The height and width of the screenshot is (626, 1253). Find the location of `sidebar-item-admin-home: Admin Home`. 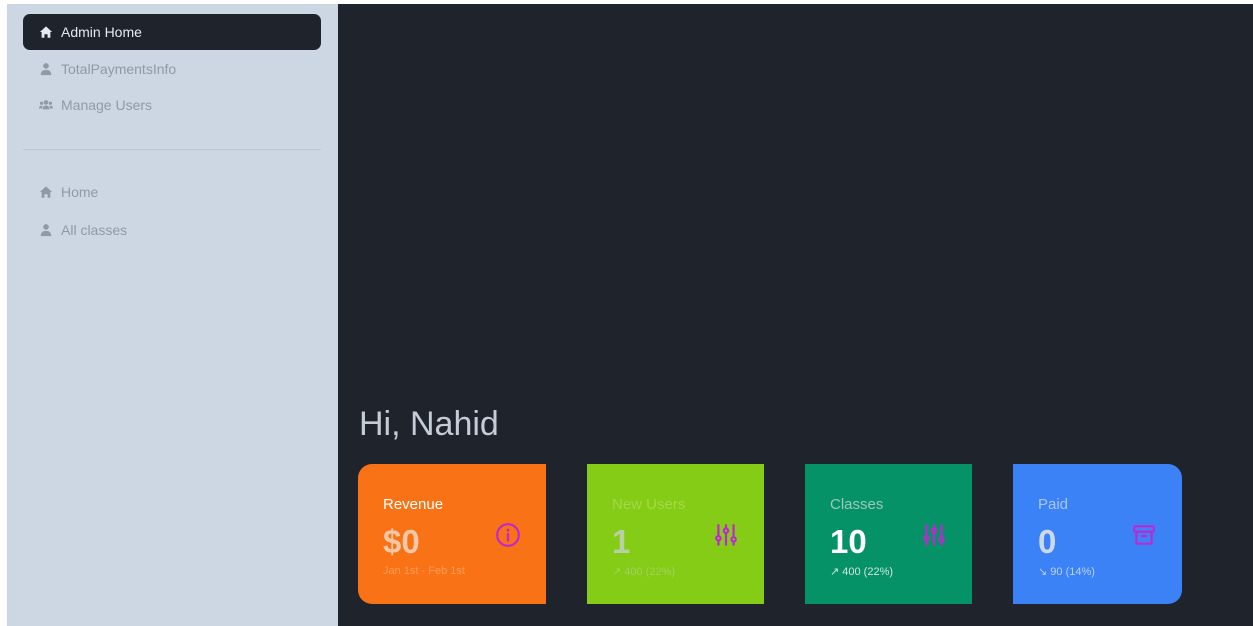

sidebar-item-admin-home: Admin Home is located at coordinates (172, 32).